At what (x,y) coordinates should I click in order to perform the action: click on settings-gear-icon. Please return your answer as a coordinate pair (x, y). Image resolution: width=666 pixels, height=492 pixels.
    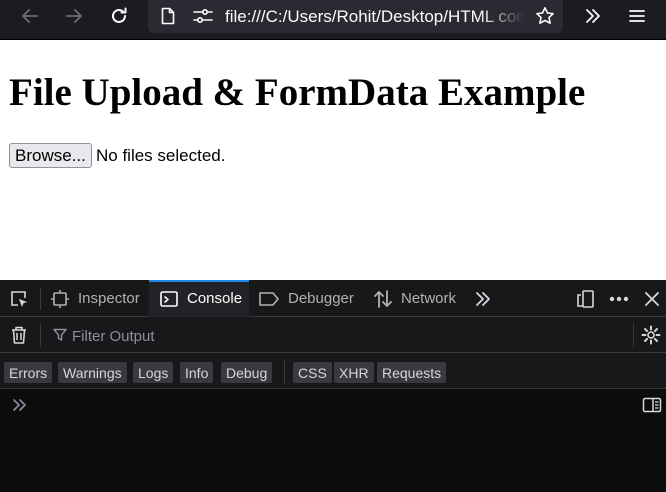
    Looking at the image, I should click on (651, 335).